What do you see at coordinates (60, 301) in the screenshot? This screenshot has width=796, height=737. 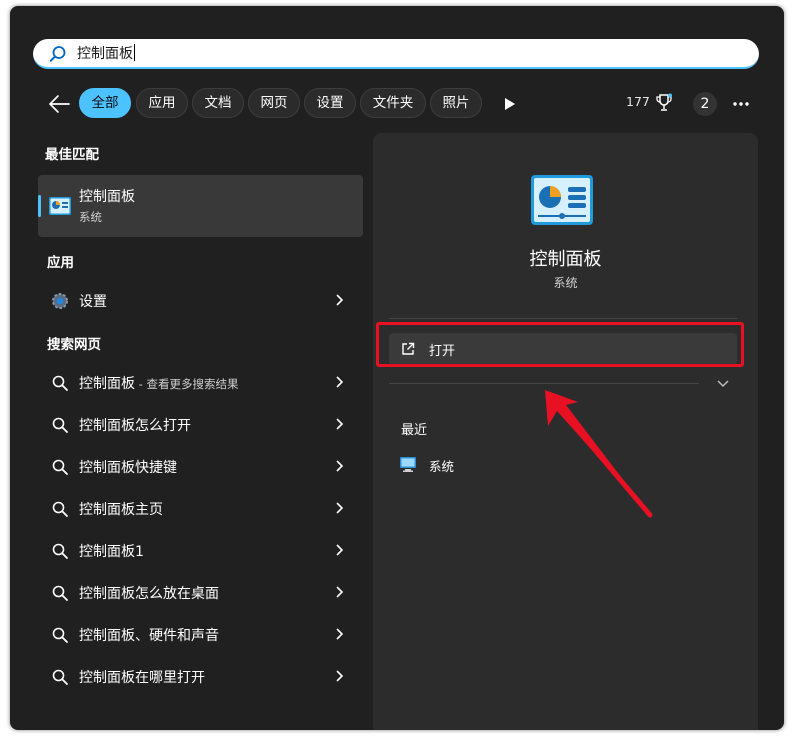 I see `gear-icon` at bounding box center [60, 301].